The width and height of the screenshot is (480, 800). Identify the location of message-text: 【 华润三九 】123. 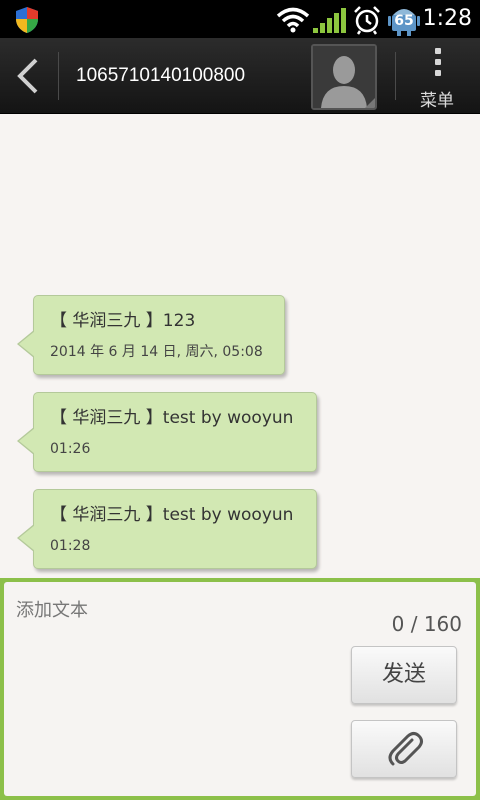
(123, 321).